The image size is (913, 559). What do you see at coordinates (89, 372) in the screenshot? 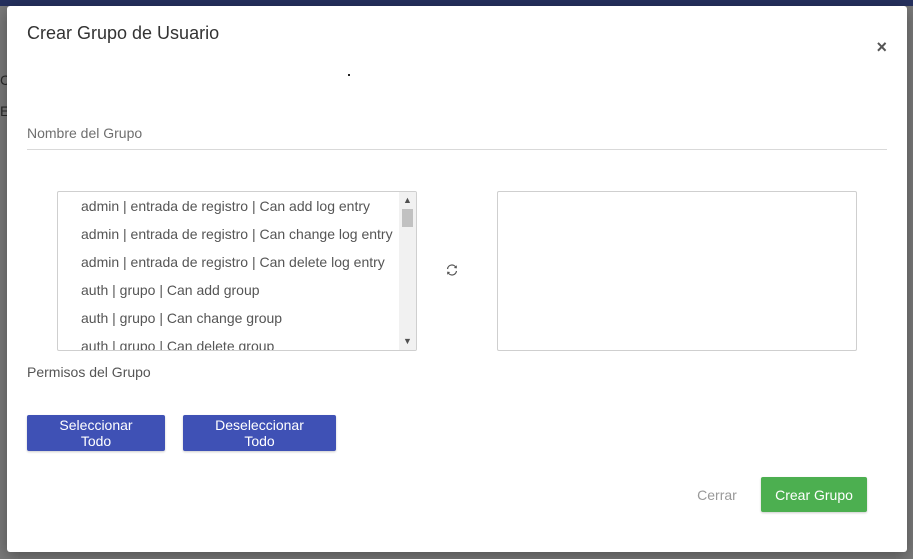
I see `permissions-label: Permisos del Grupo` at bounding box center [89, 372].